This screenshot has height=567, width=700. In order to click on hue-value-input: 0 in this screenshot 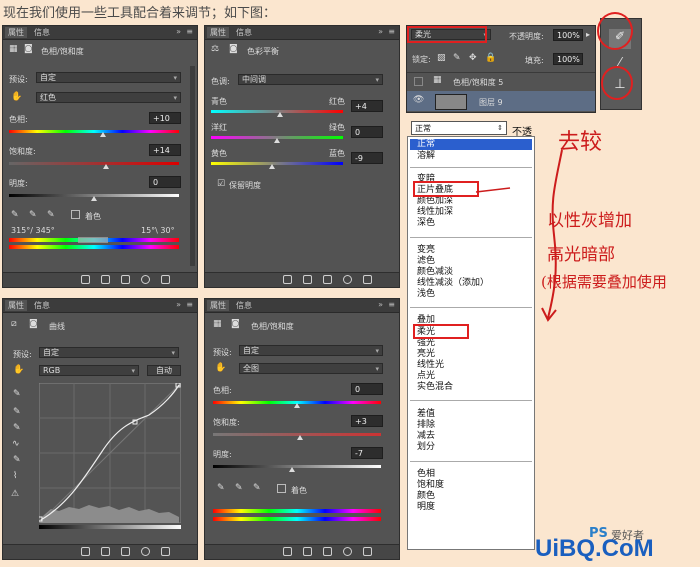, I will do `click(367, 389)`.